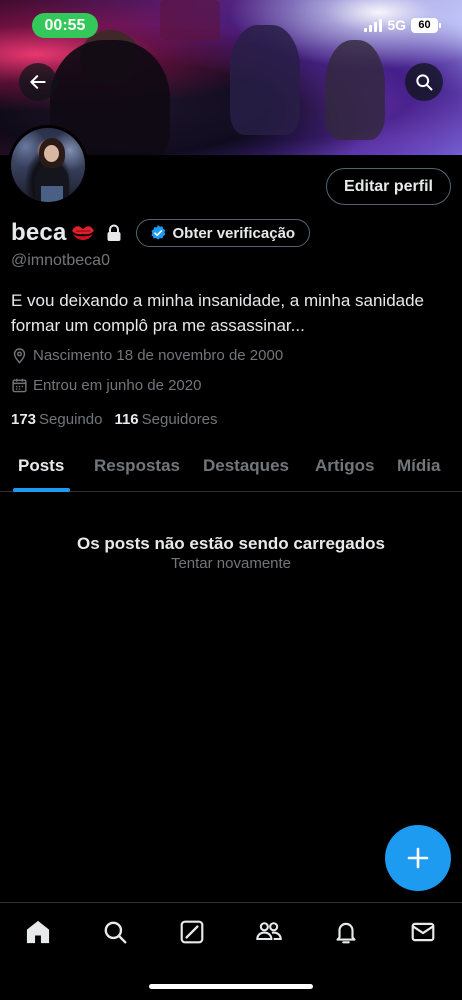  I want to click on arrow-left-icon, so click(38, 82).